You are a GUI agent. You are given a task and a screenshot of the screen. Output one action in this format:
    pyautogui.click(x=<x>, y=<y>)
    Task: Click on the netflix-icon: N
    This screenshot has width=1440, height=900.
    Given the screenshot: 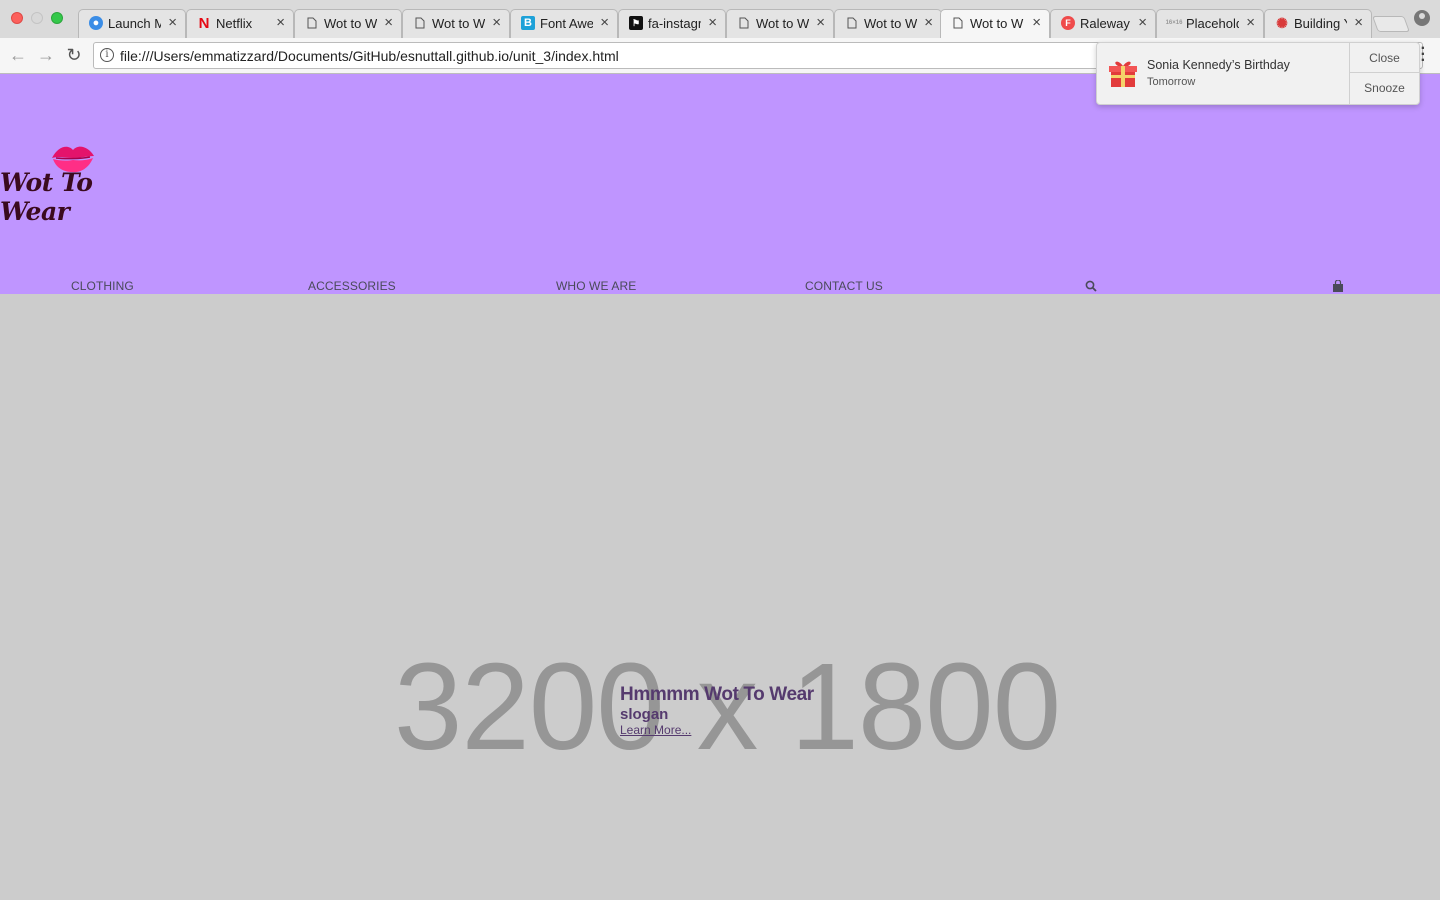 What is the action you would take?
    pyautogui.click(x=204, y=23)
    